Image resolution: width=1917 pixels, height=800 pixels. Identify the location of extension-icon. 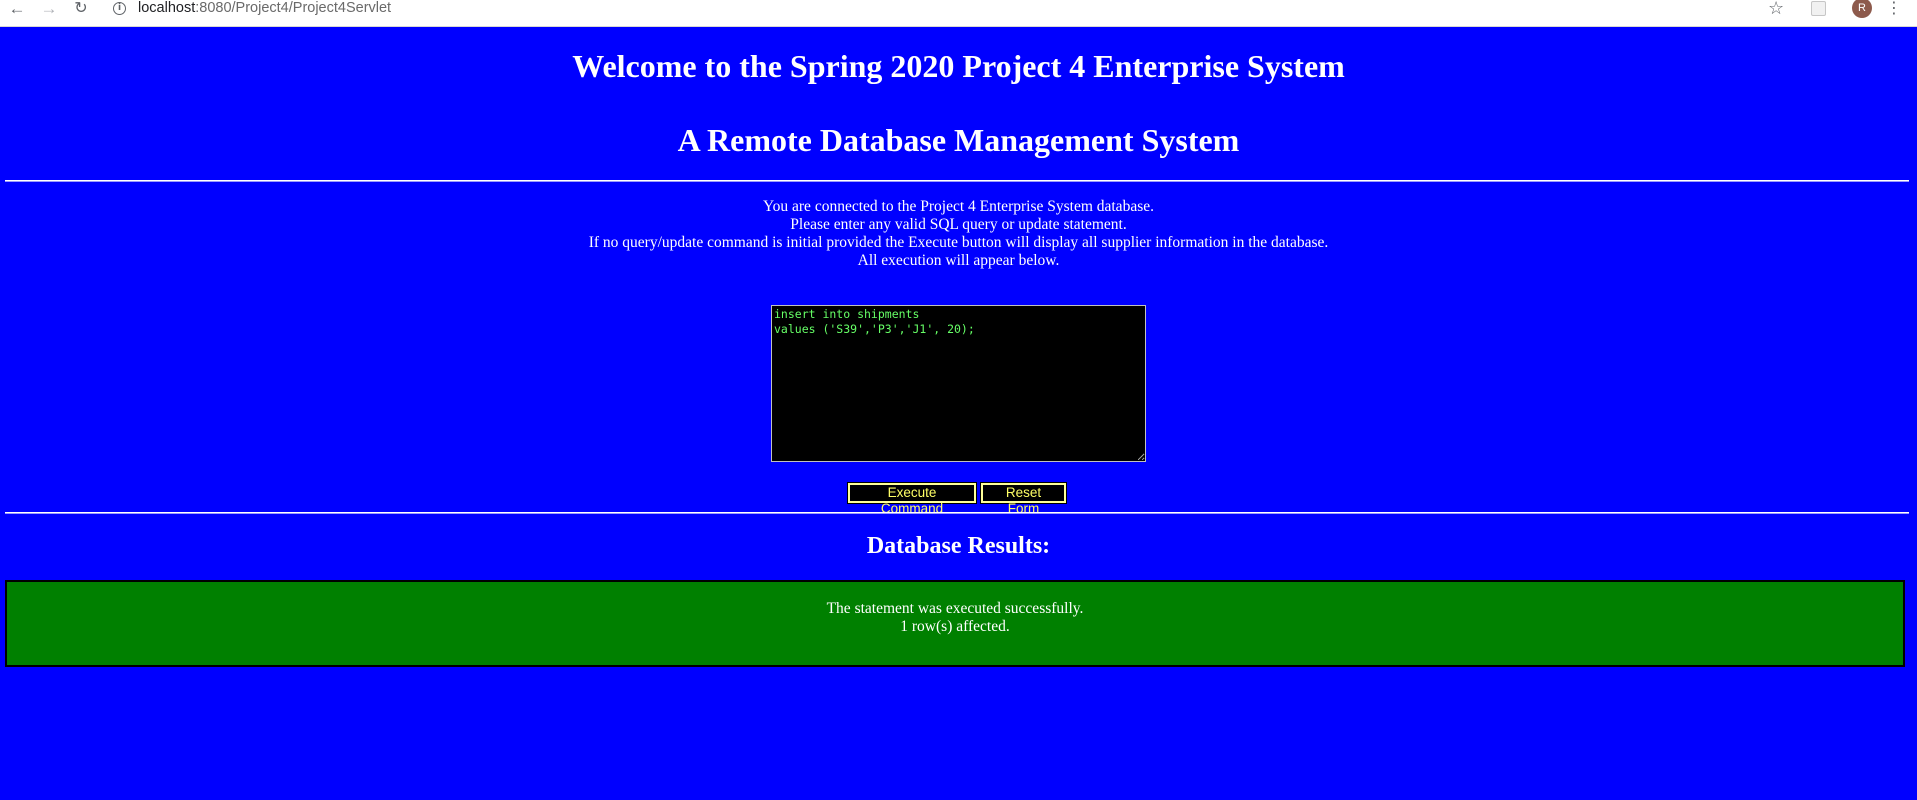
(1818, 8).